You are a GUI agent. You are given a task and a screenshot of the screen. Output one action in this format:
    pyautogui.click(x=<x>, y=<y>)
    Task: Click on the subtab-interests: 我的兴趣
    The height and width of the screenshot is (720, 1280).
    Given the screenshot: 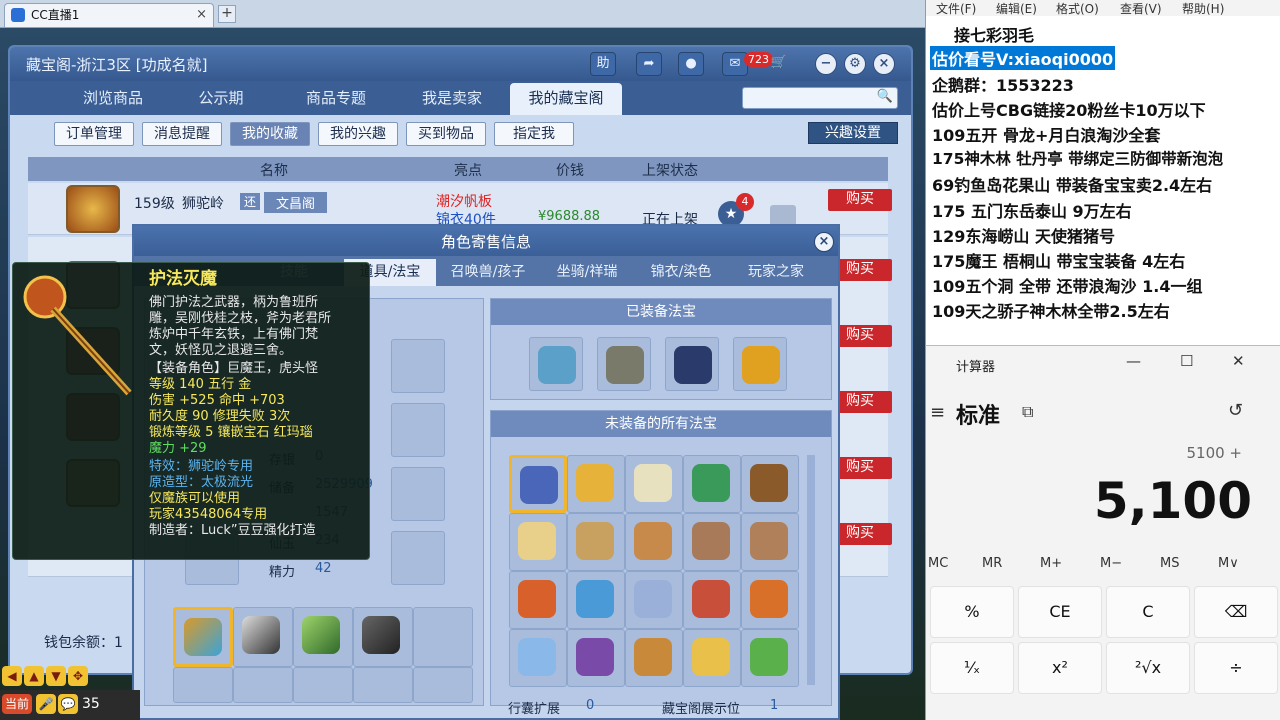 What is the action you would take?
    pyautogui.click(x=358, y=134)
    